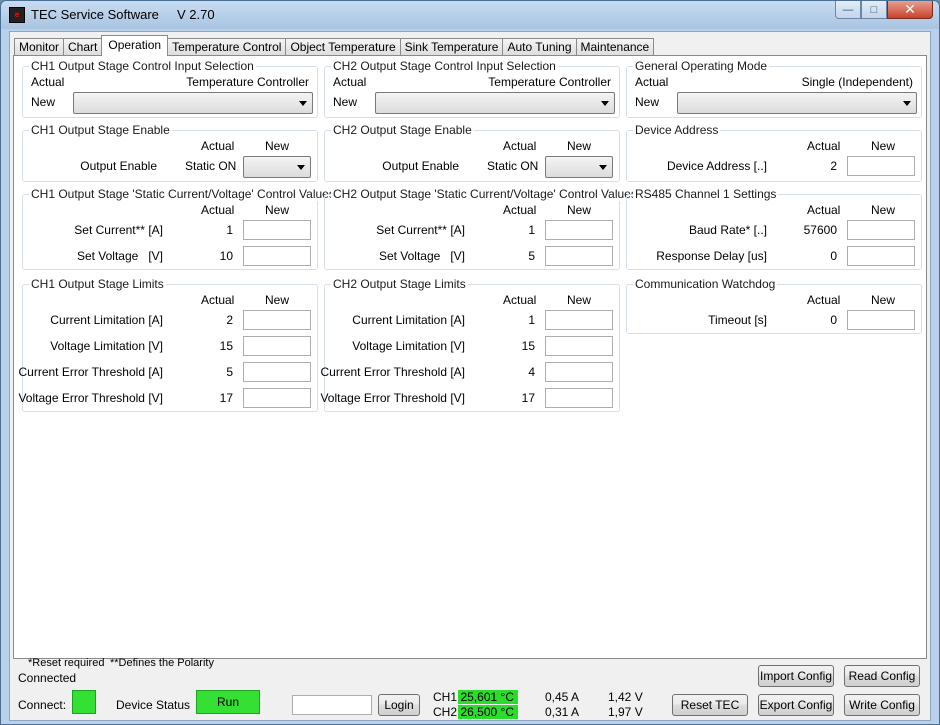 The width and height of the screenshot is (940, 725). I want to click on tab-operation: Operation, so click(135, 45).